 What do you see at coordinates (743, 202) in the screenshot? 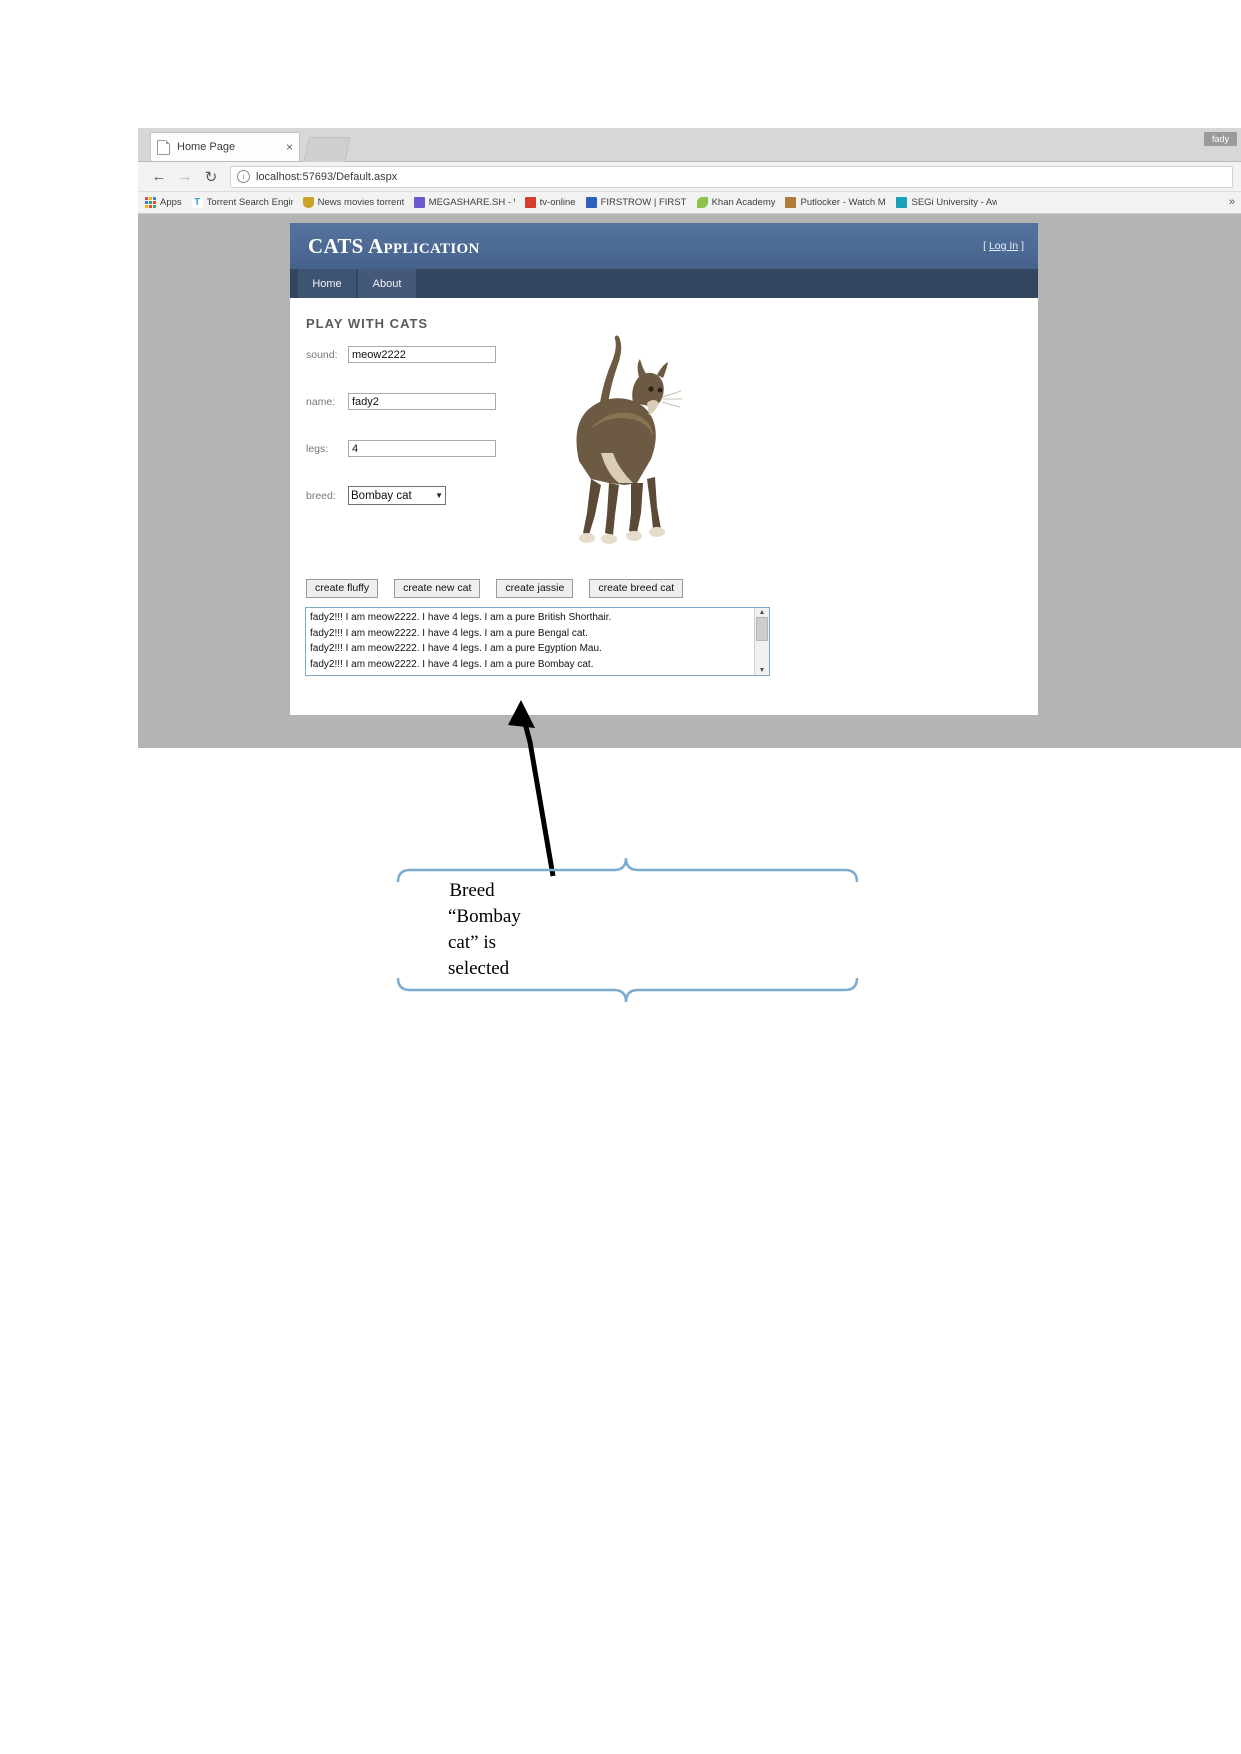
I see `bookmark-label: Khan Academy` at bounding box center [743, 202].